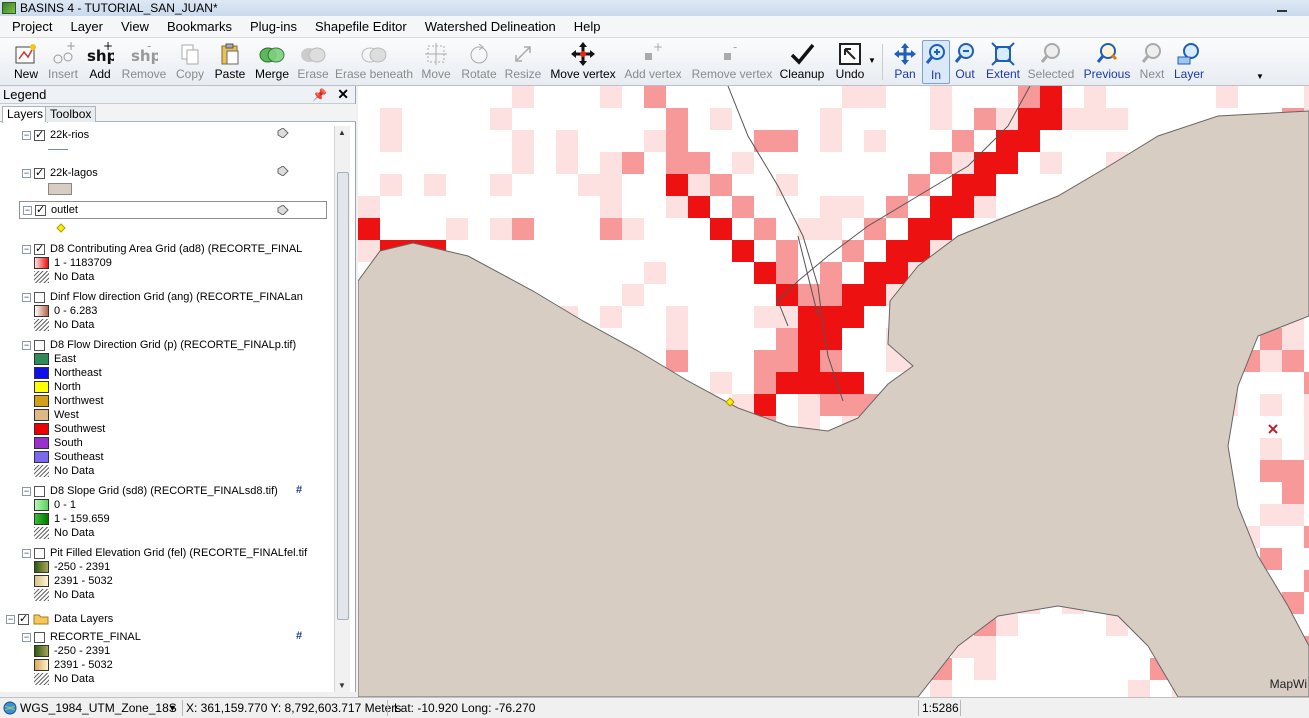 The width and height of the screenshot is (1309, 718). What do you see at coordinates (490, 27) in the screenshot?
I see `menu-watershed-delineation: Watershed Delineation` at bounding box center [490, 27].